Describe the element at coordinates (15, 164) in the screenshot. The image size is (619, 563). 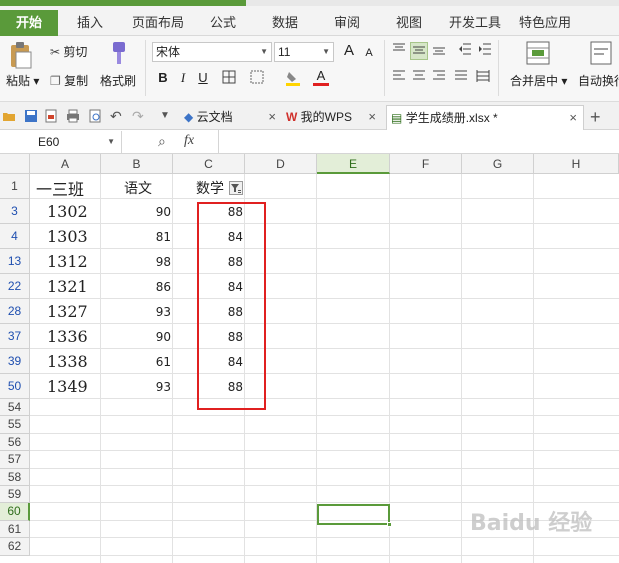
I see `select-all-corner` at that location.